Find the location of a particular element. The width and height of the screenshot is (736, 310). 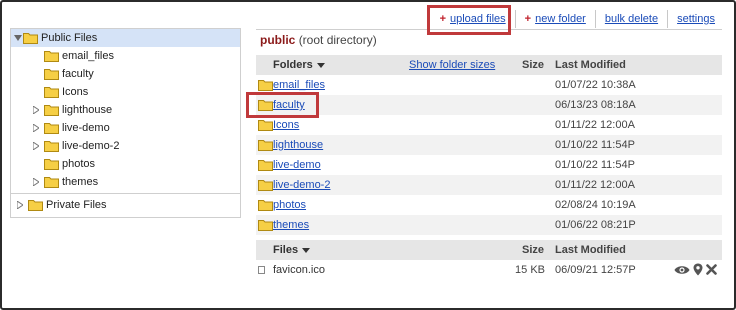

file-actions is located at coordinates (695, 271).